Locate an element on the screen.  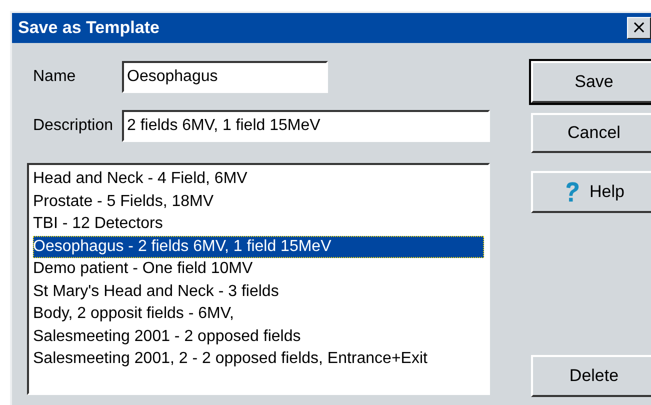
help-icon is located at coordinates (572, 192).